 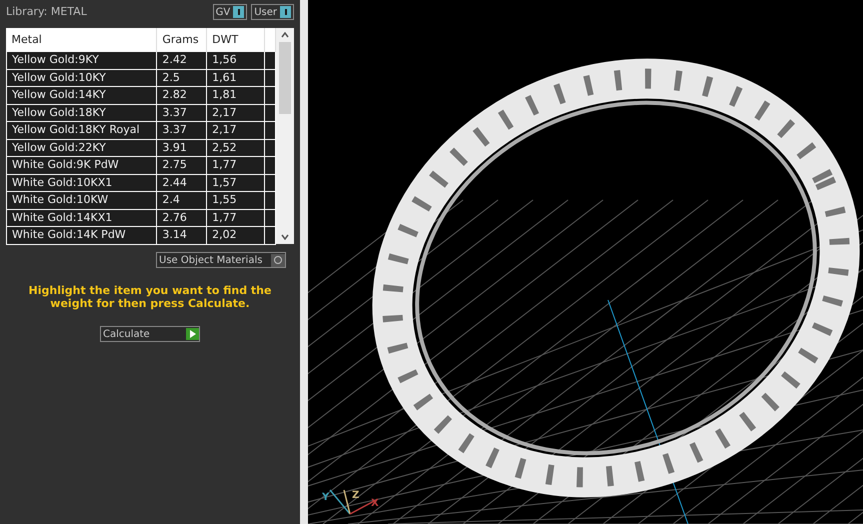 What do you see at coordinates (181, 77) in the screenshot?
I see `table-cell: 2.5` at bounding box center [181, 77].